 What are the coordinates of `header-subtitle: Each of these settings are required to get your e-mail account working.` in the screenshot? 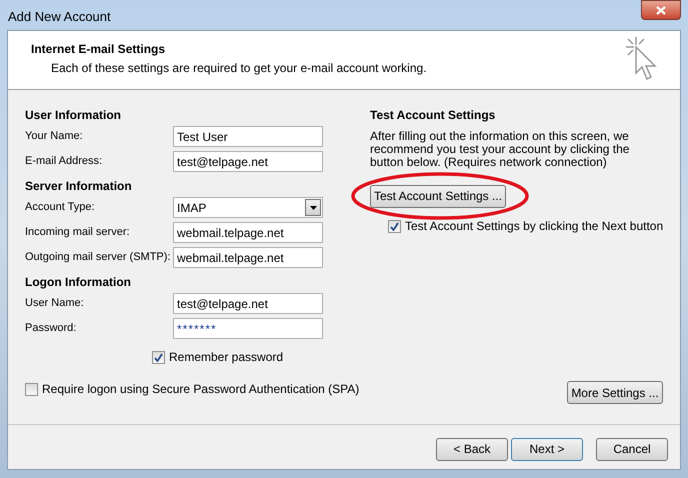 It's located at (238, 68).